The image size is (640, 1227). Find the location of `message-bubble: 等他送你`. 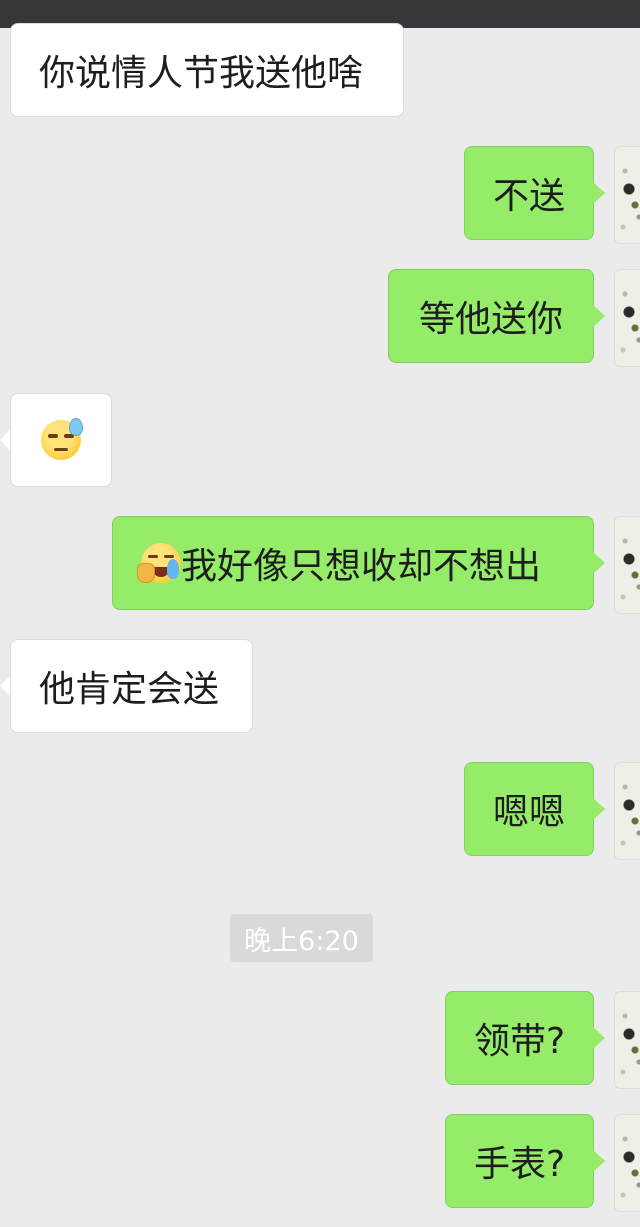

message-bubble: 等他送你 is located at coordinates (491, 316).